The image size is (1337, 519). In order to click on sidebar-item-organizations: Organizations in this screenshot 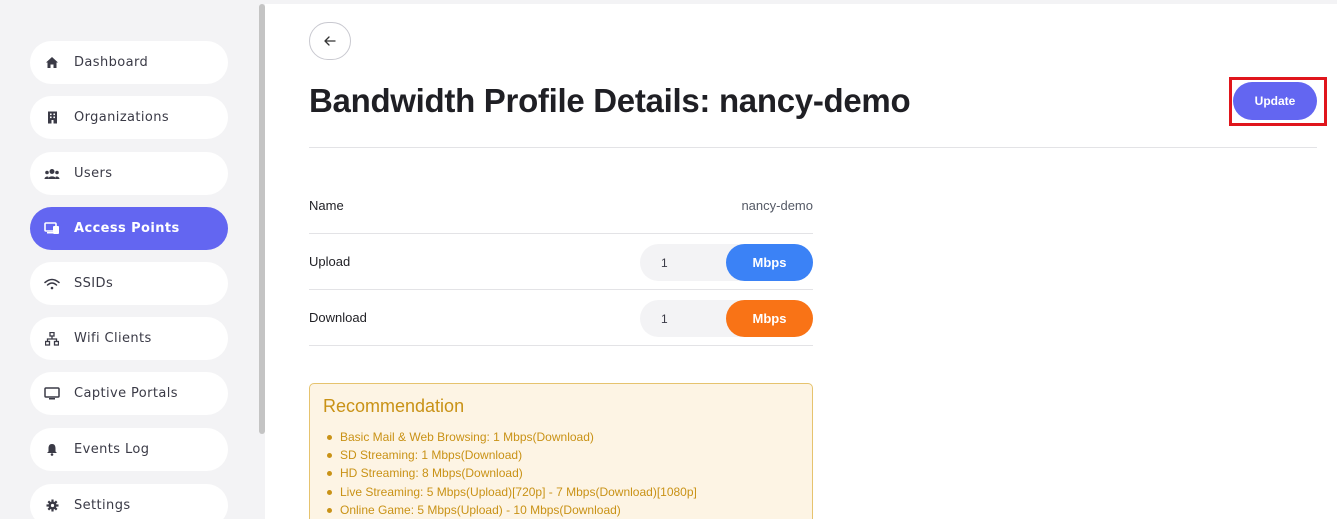, I will do `click(129, 117)`.